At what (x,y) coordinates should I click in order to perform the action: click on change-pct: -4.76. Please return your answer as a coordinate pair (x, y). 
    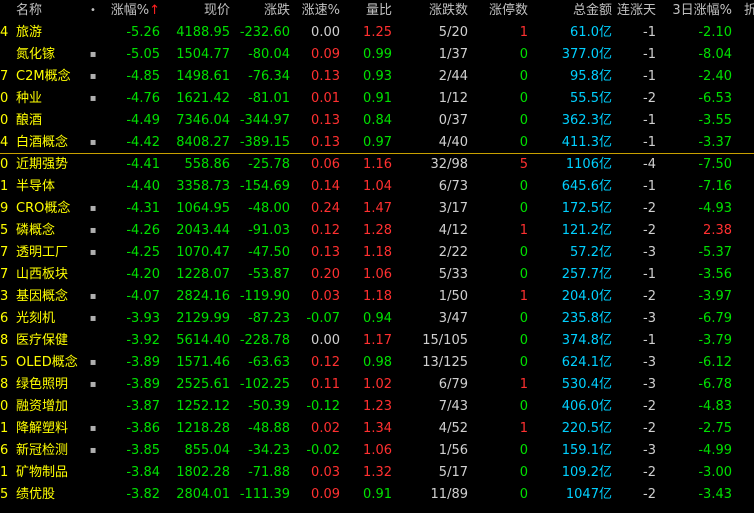
    Looking at the image, I should click on (143, 98).